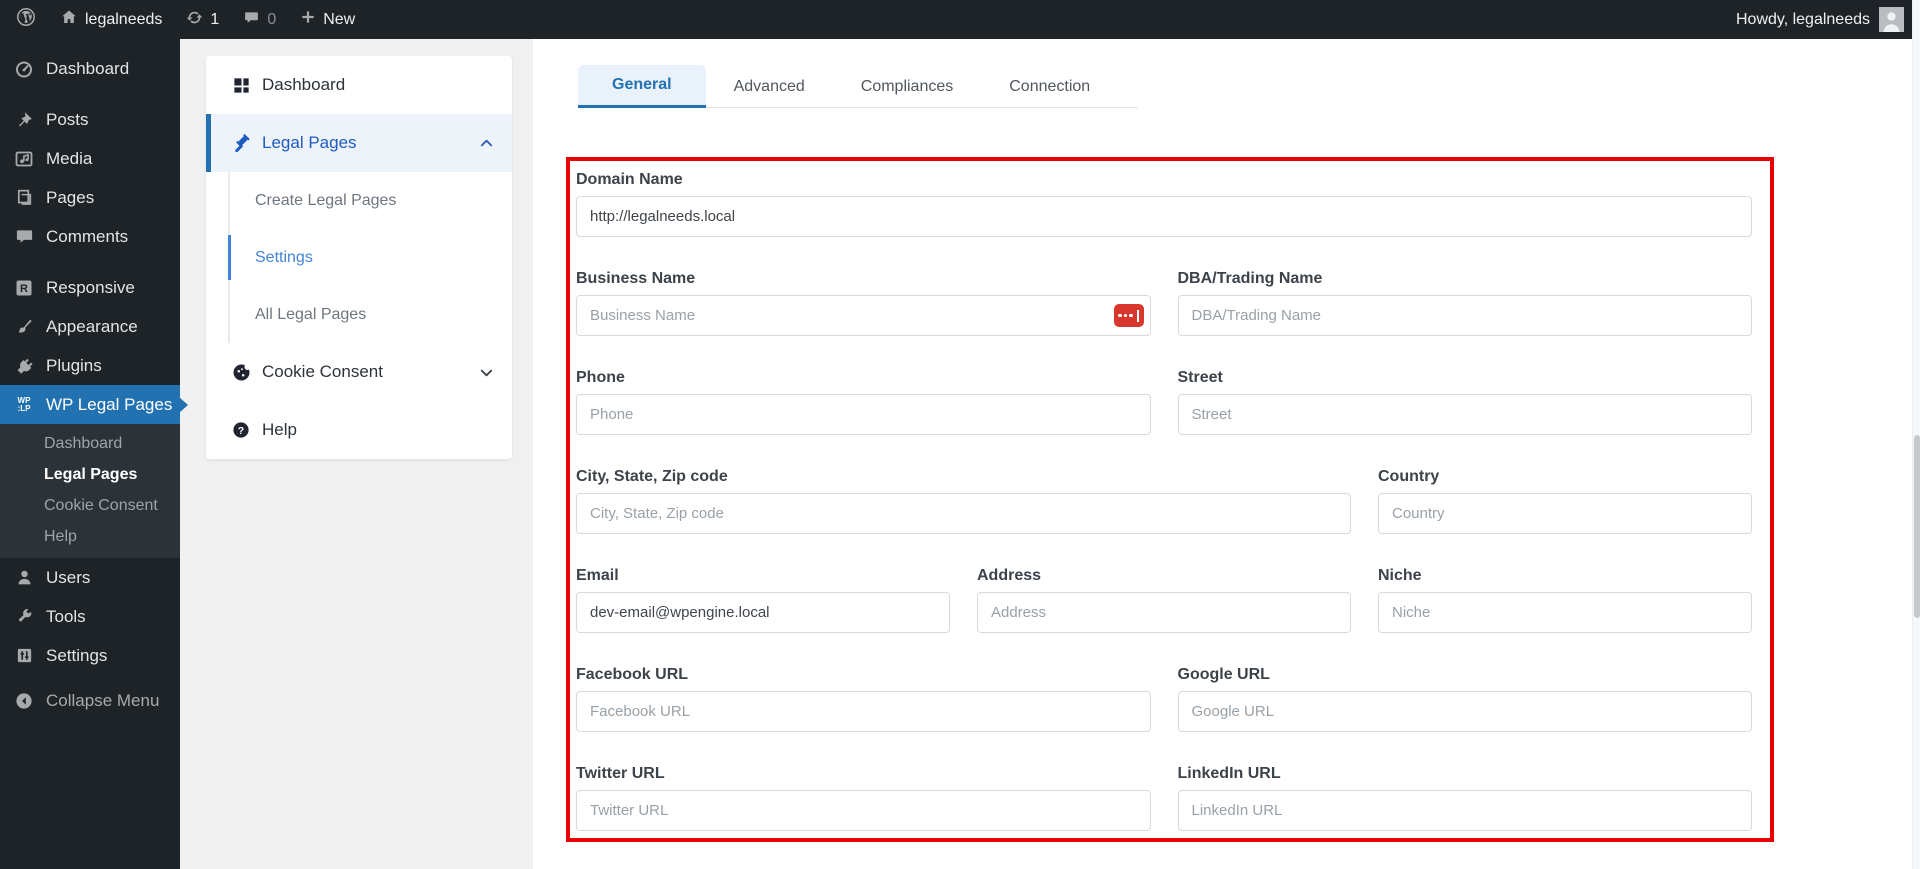  I want to click on updates-link: 1, so click(202, 20).